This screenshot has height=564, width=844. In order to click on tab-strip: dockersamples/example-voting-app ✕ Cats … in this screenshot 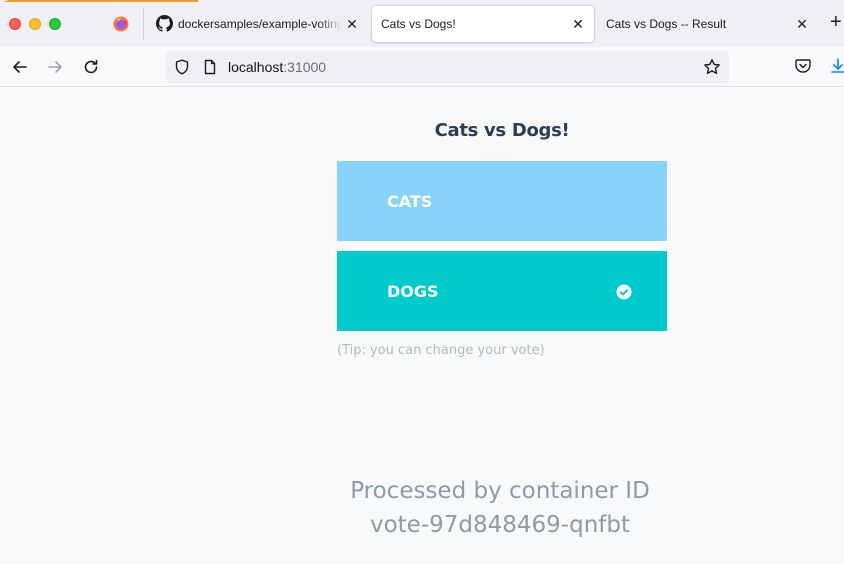, I will do `click(422, 23)`.